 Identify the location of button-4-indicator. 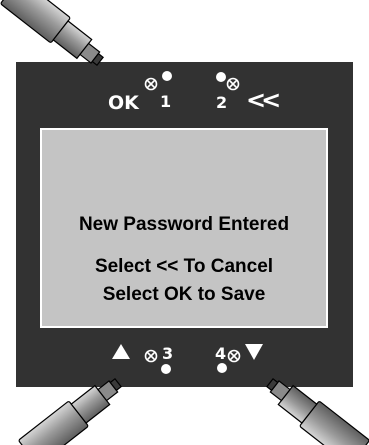
(240, 358).